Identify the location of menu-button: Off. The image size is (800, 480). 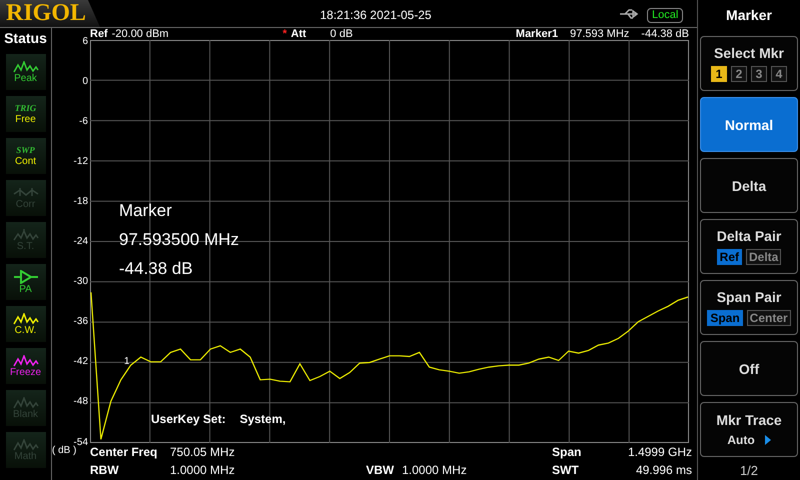
(749, 368).